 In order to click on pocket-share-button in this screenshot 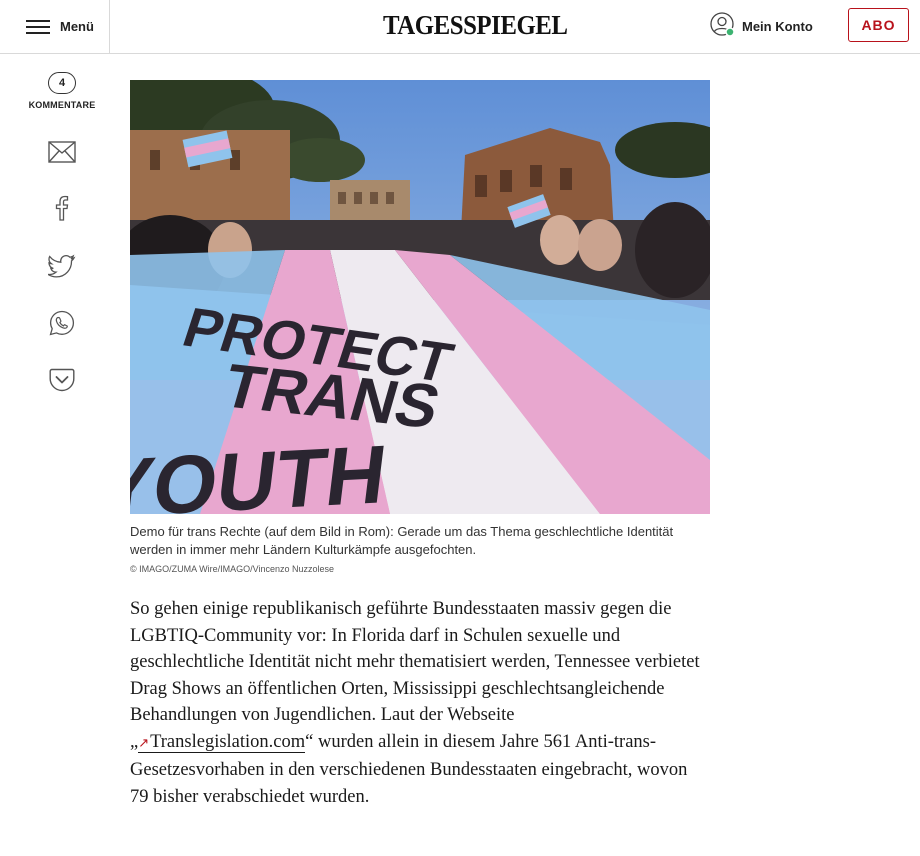, I will do `click(62, 380)`.